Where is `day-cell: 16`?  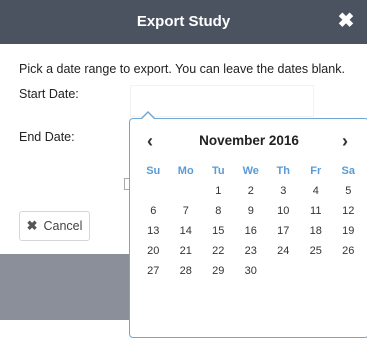
day-cell: 16 is located at coordinates (251, 231).